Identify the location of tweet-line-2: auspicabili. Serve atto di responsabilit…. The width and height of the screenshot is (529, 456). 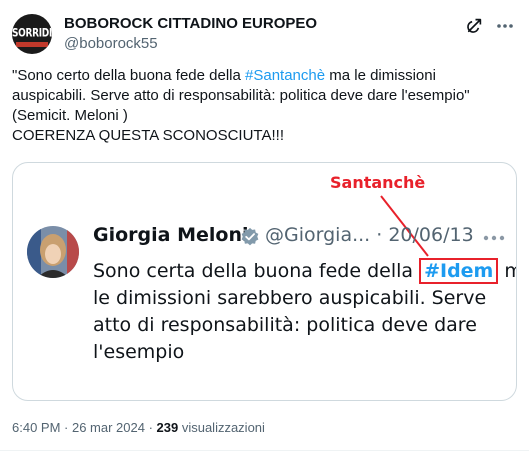
(241, 95).